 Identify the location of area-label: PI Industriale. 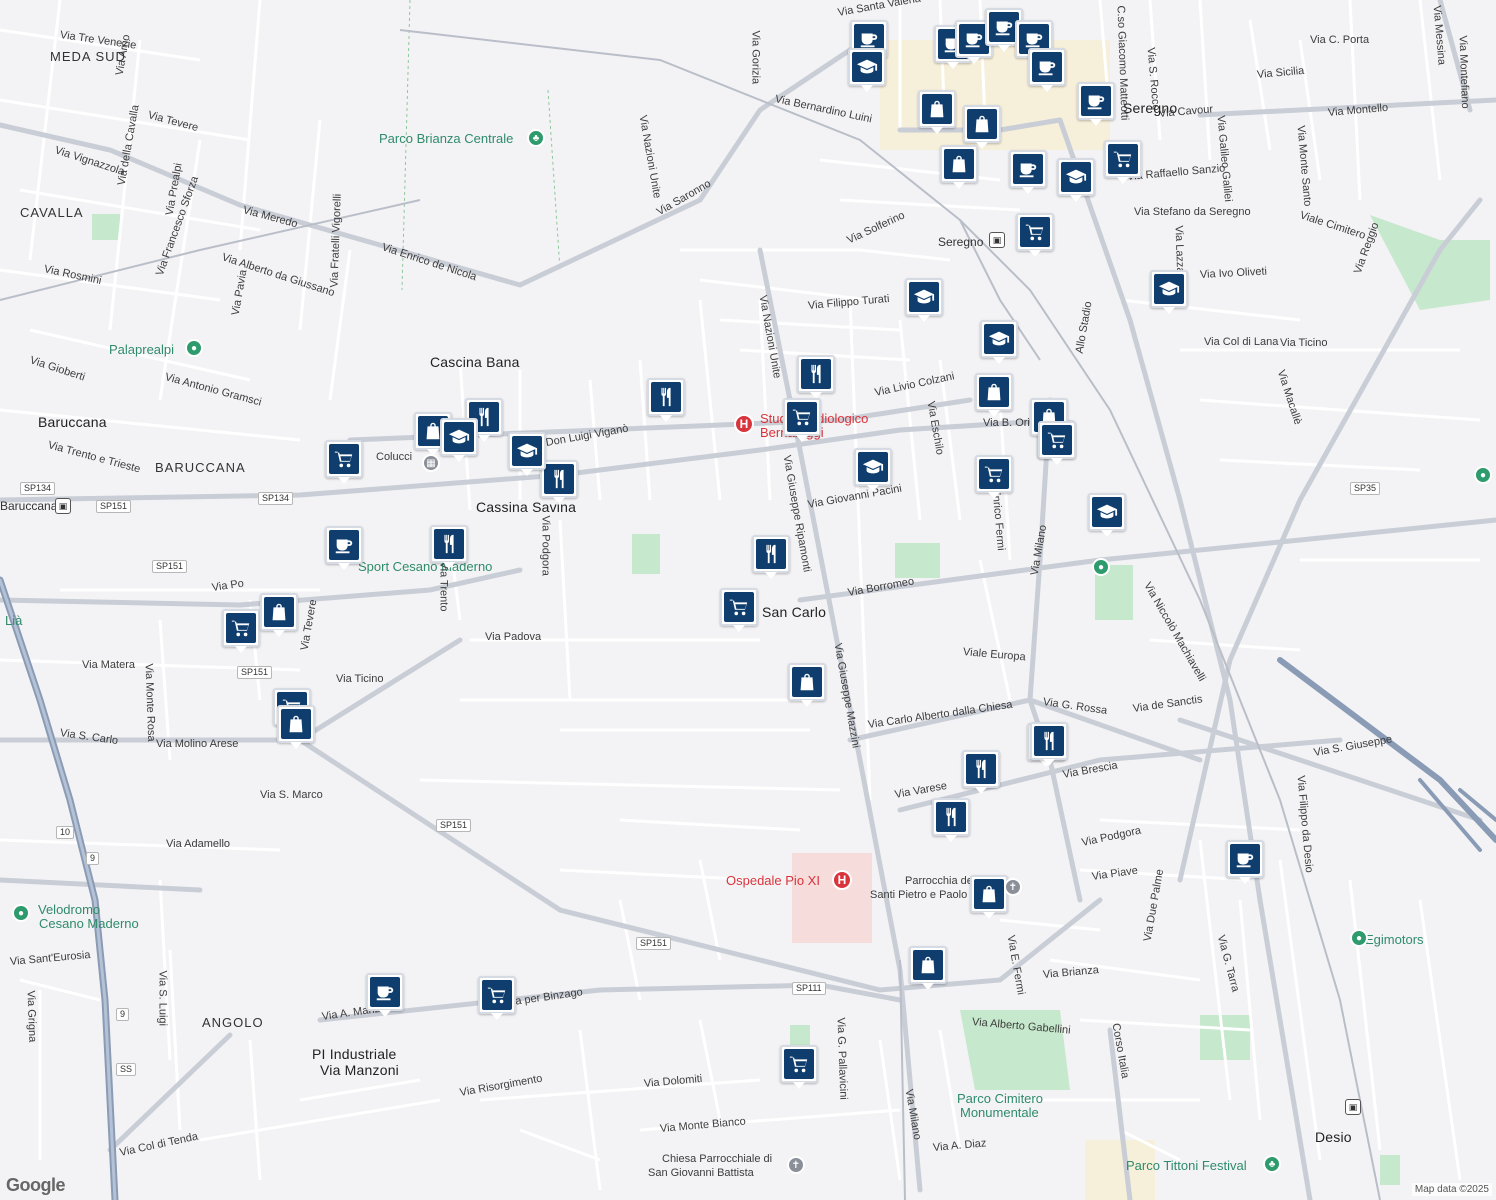
(354, 1054).